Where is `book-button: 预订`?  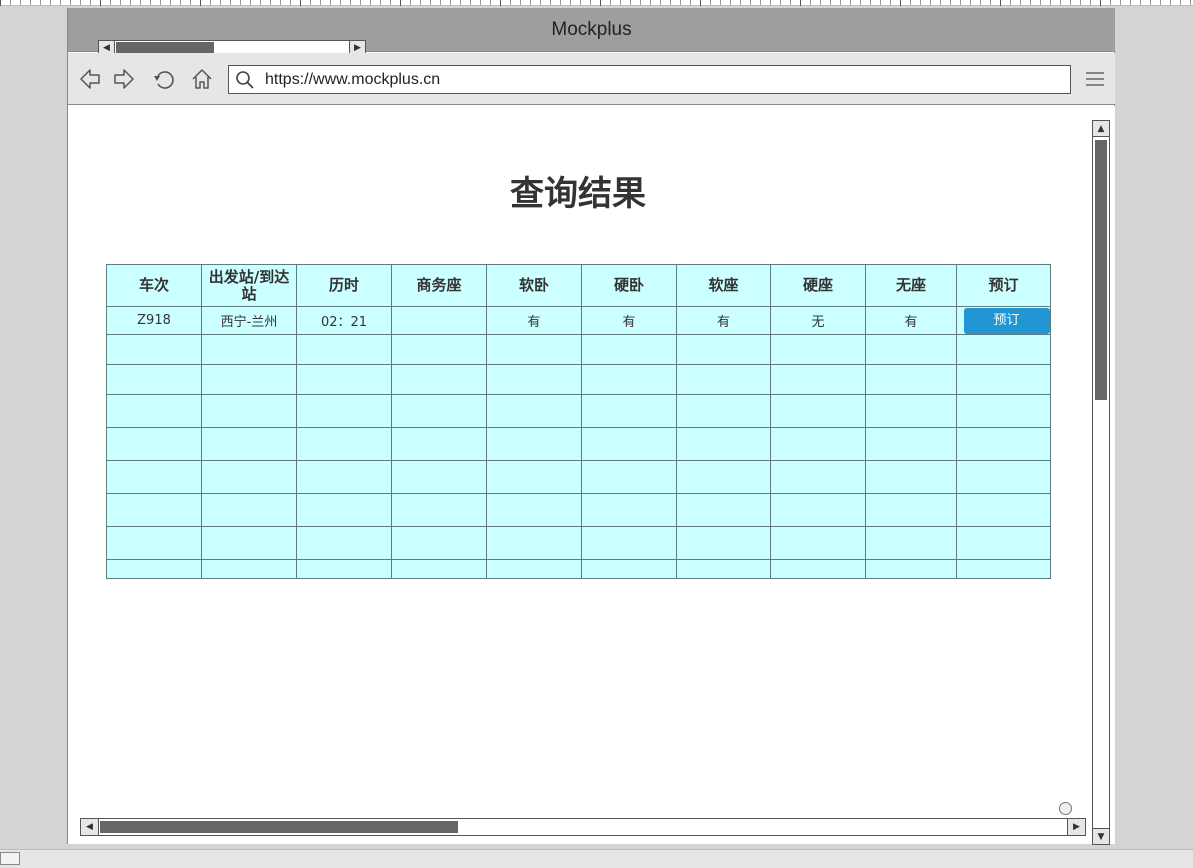 book-button: 预订 is located at coordinates (1006, 320).